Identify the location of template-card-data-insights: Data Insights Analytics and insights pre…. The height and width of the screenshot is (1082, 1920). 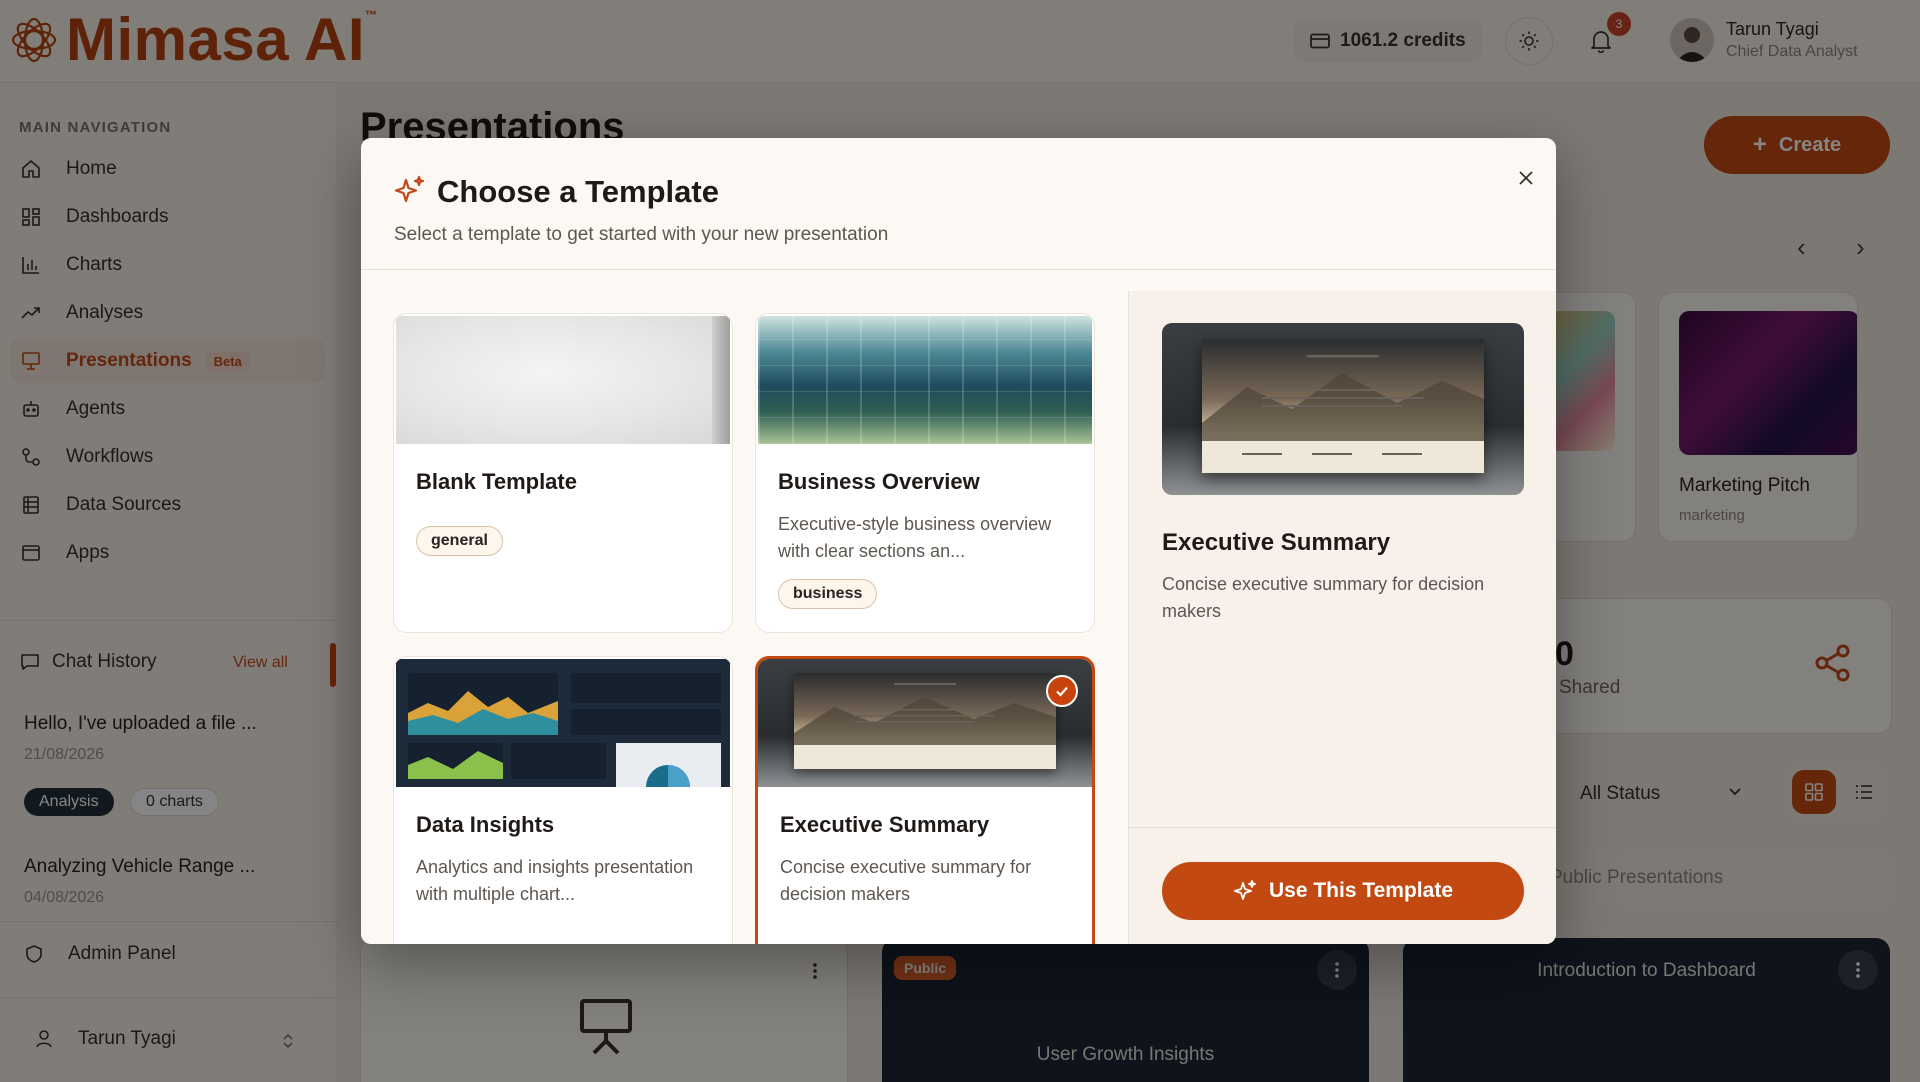
(563, 800).